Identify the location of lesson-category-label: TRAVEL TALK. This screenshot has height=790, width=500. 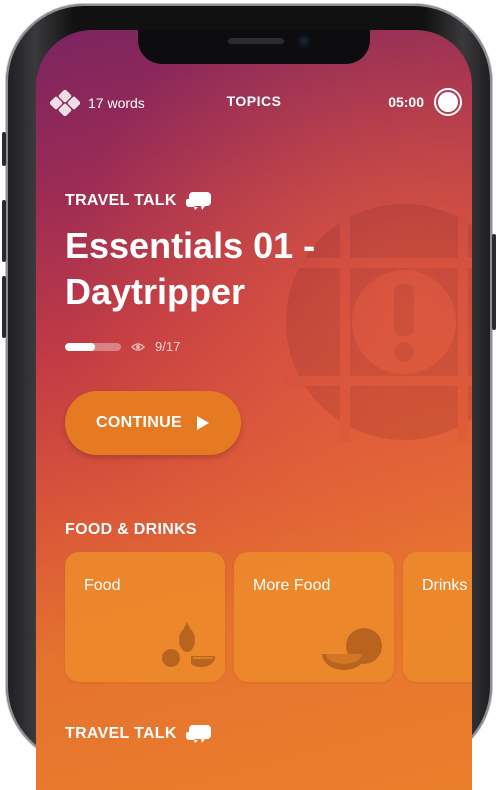
(121, 200).